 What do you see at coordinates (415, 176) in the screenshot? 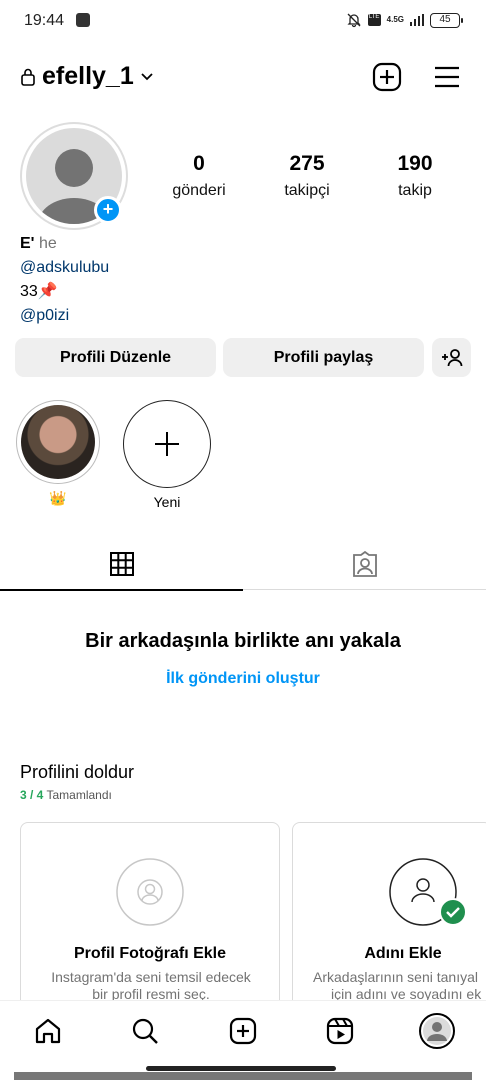
I see `stat-following: 190 takip` at bounding box center [415, 176].